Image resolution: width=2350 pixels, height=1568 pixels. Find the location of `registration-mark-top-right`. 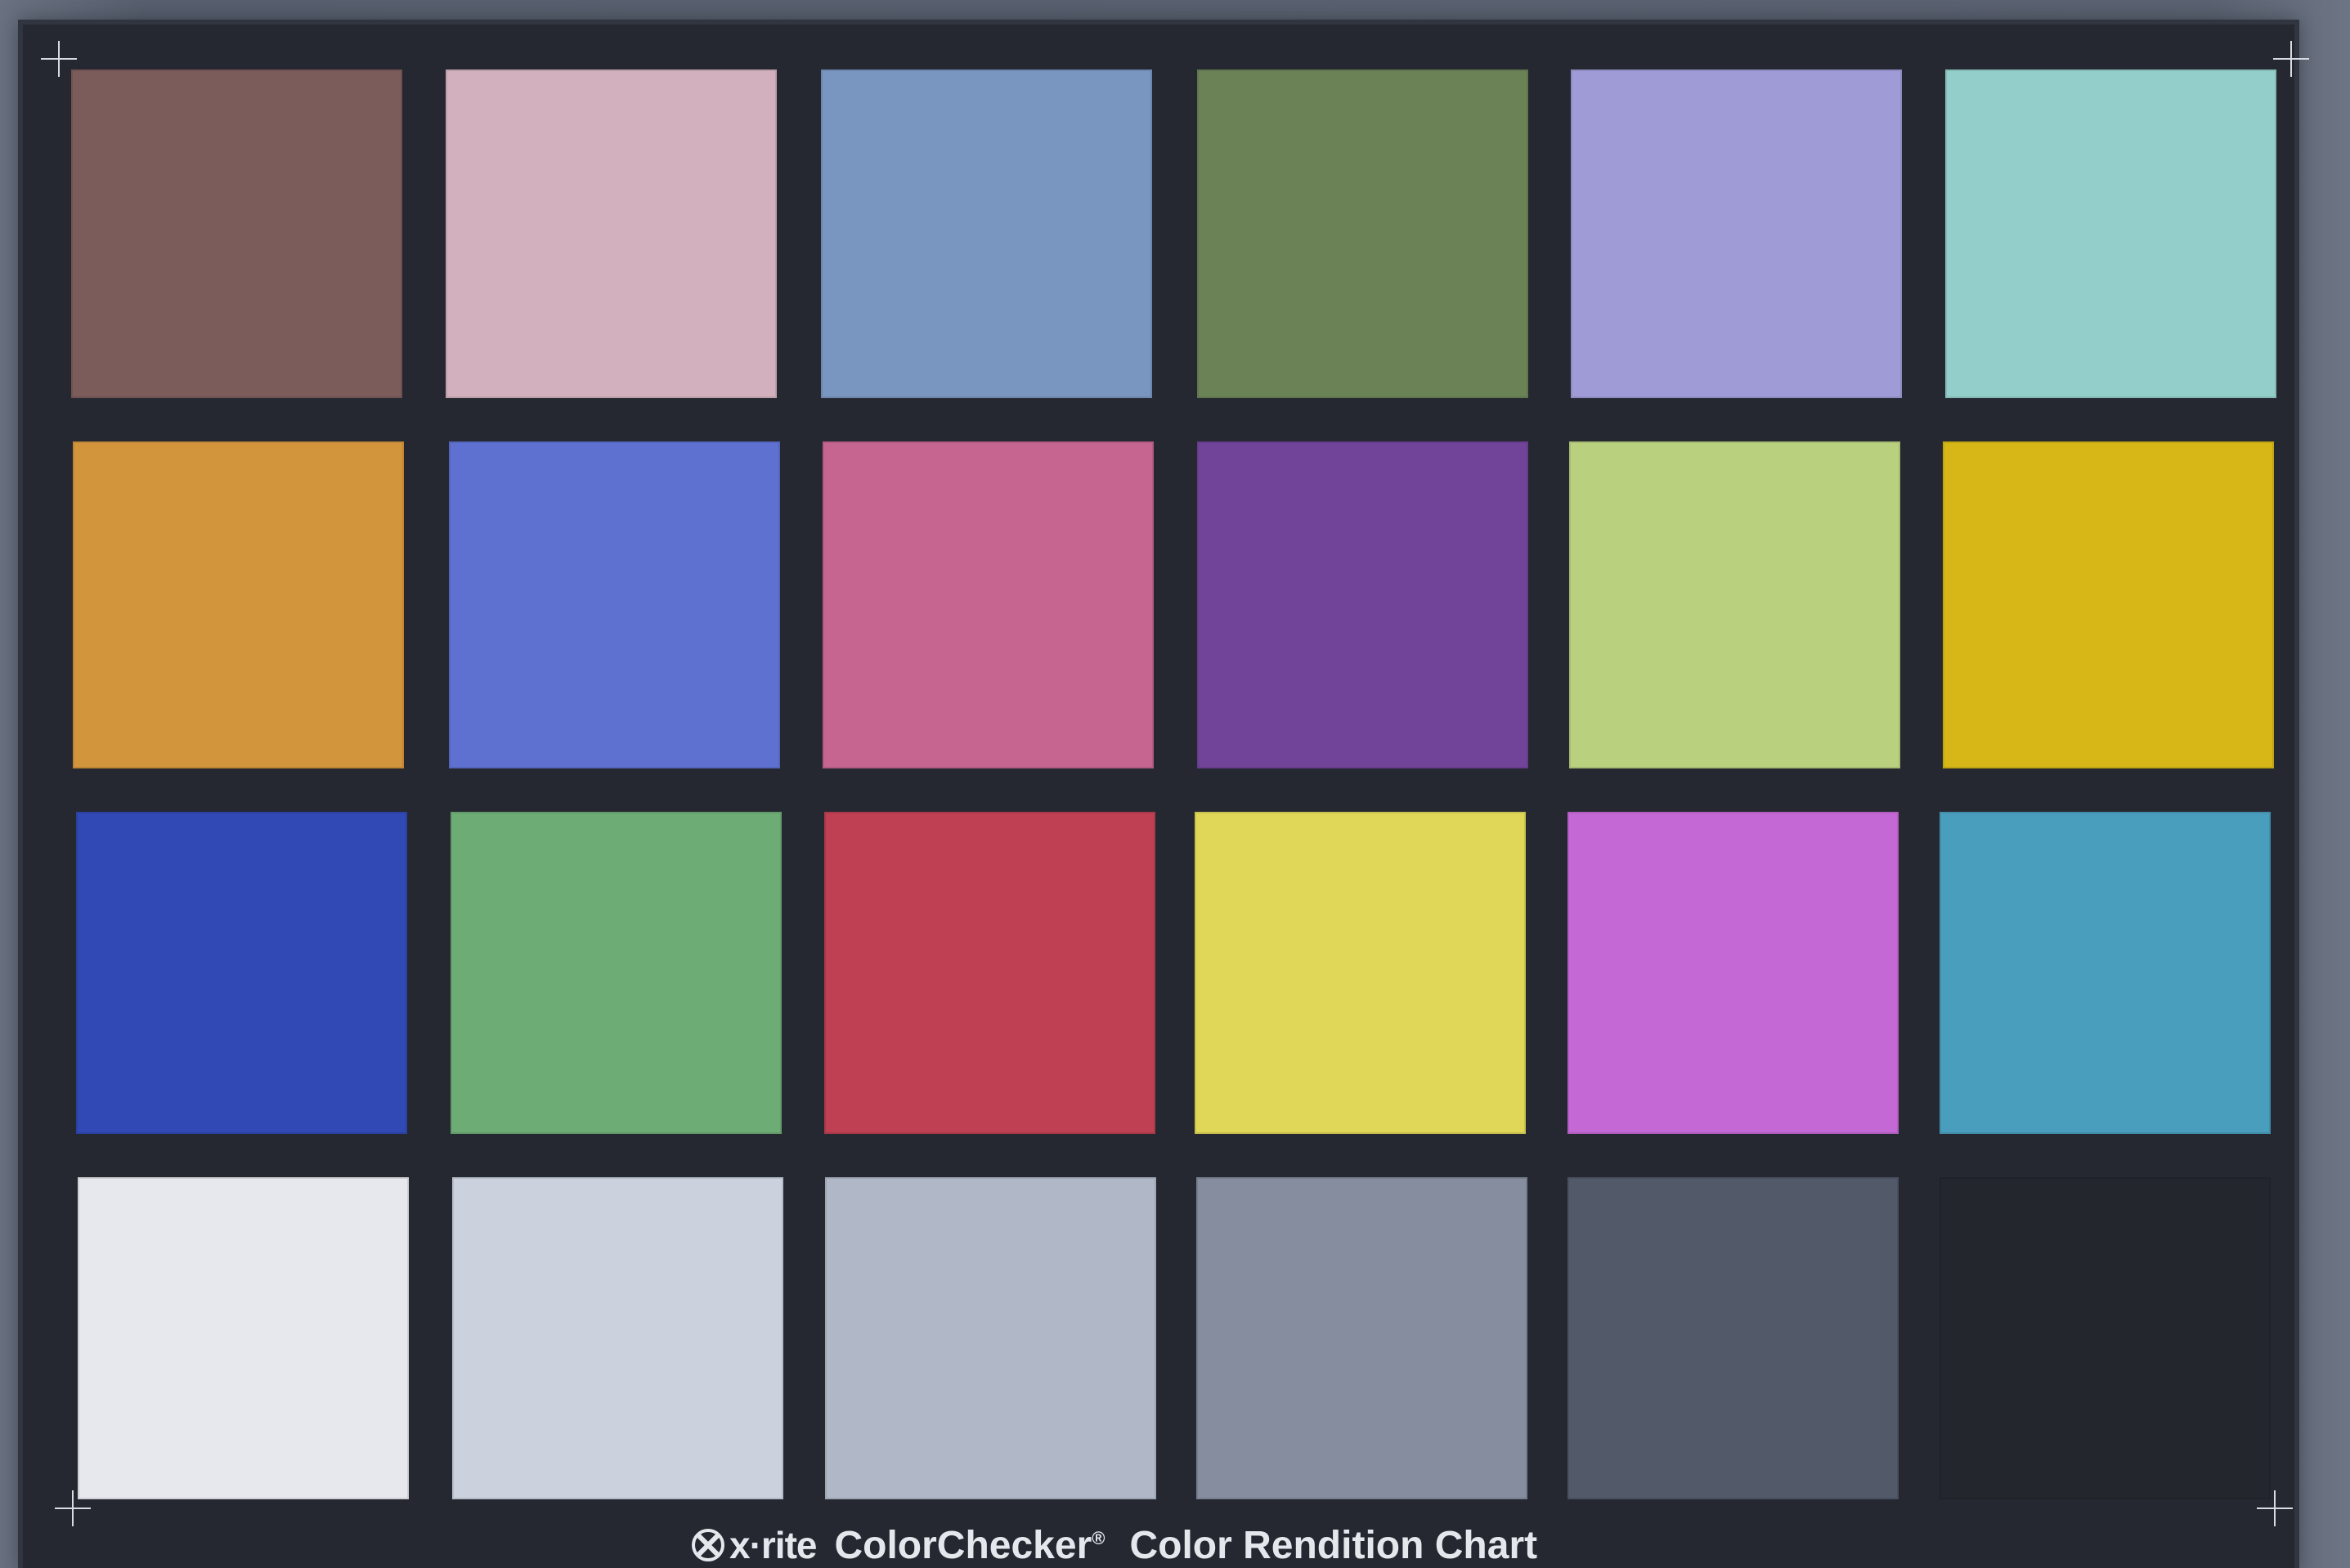

registration-mark-top-right is located at coordinates (2291, 59).